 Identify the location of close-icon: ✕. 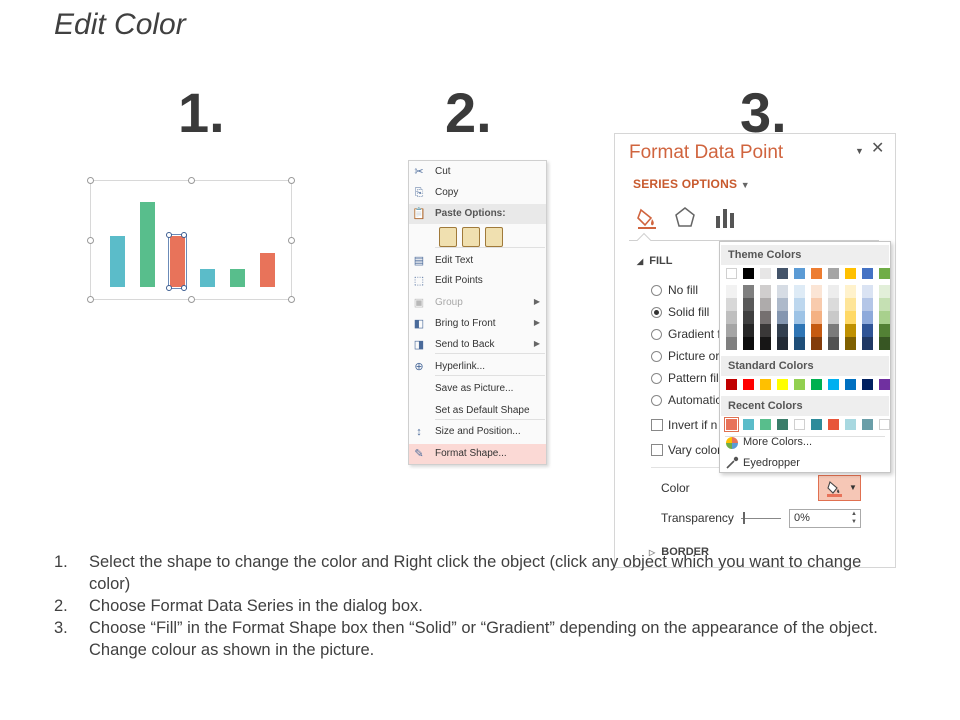
(877, 148).